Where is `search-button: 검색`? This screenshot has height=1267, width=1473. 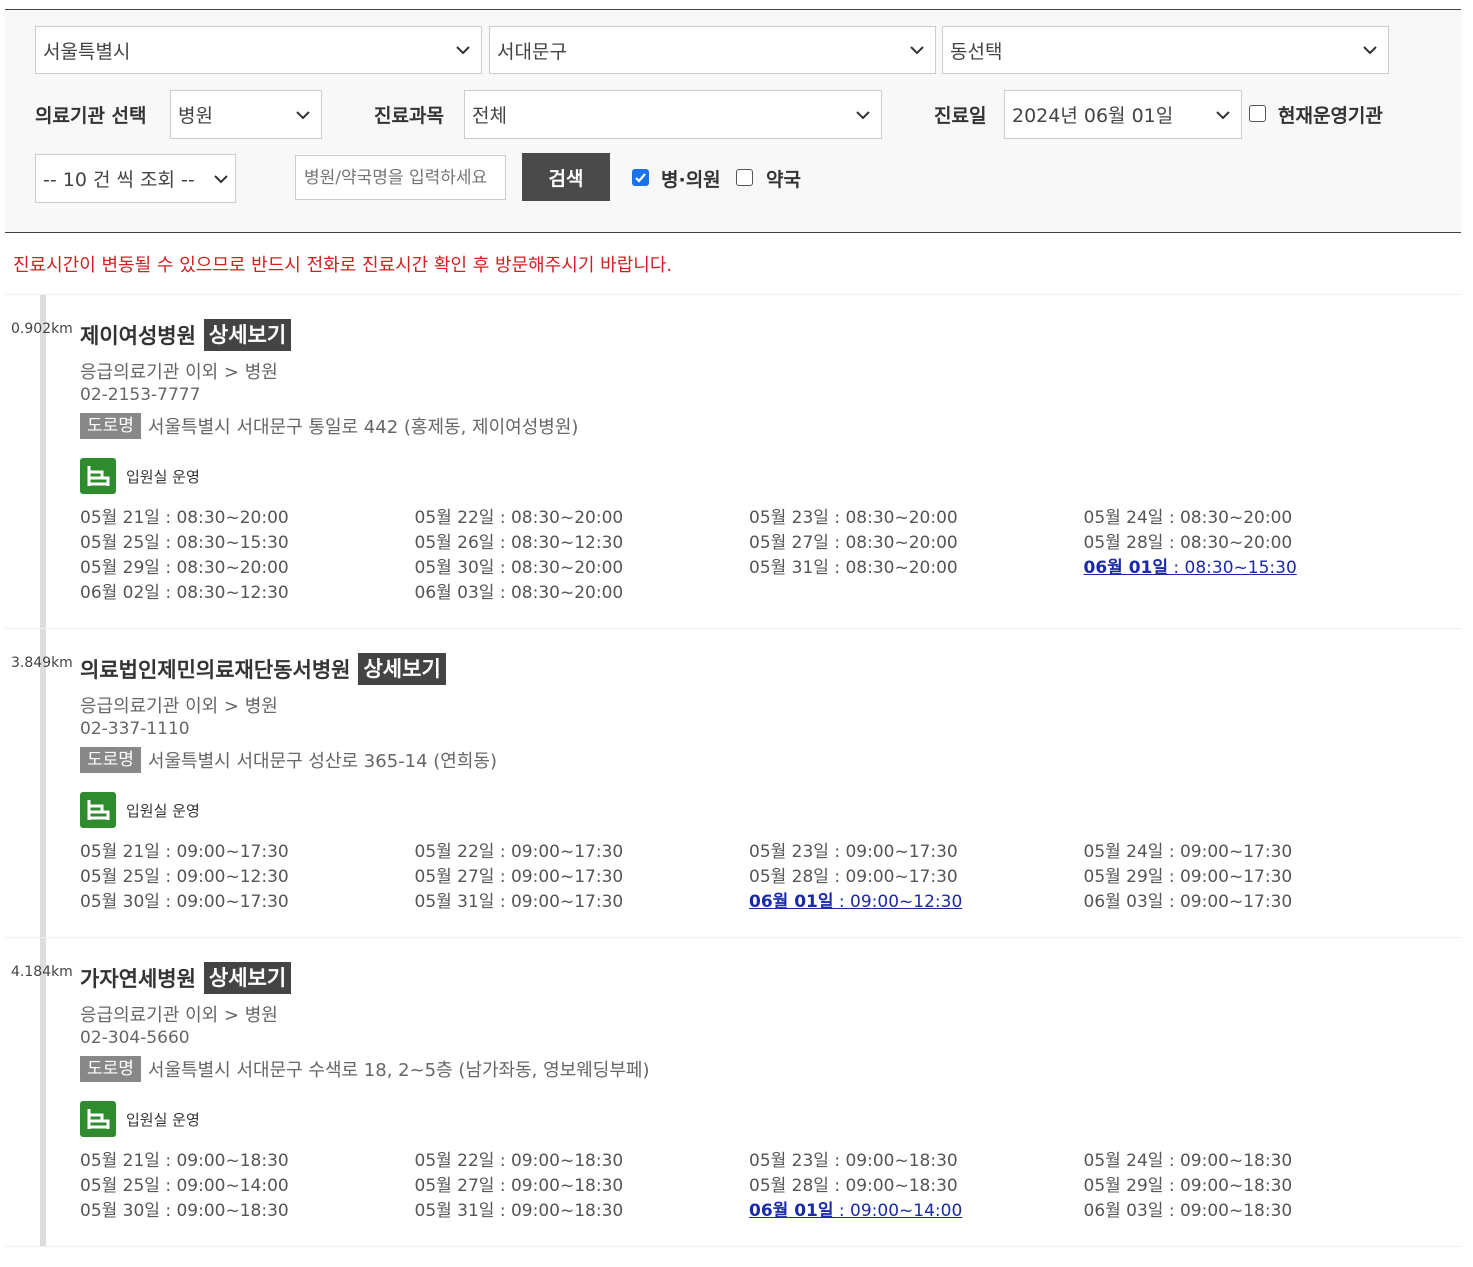
search-button: 검색 is located at coordinates (566, 177).